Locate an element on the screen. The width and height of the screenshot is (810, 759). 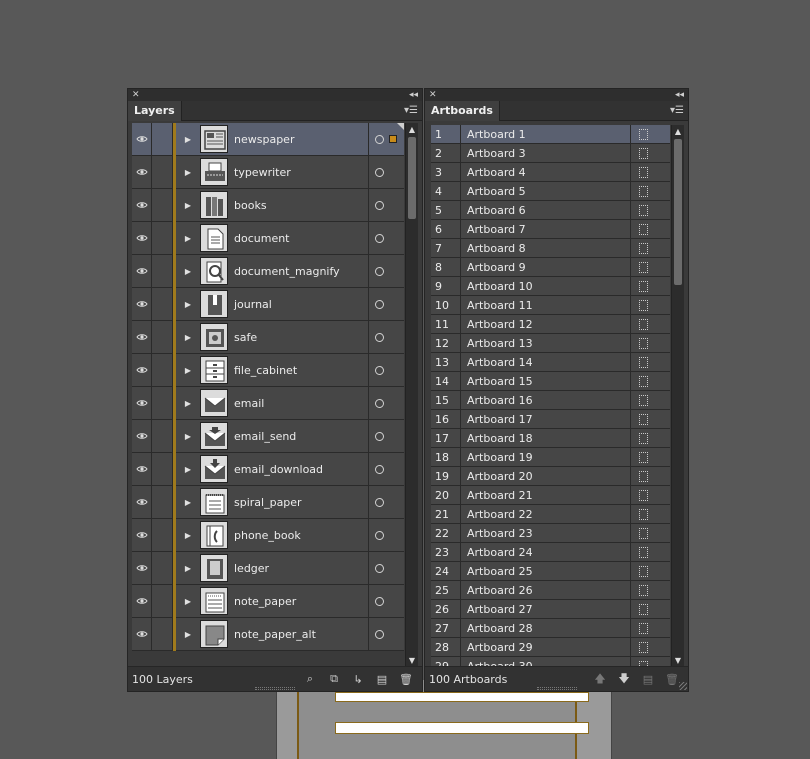
layer-name: typewriter is located at coordinates (301, 172).